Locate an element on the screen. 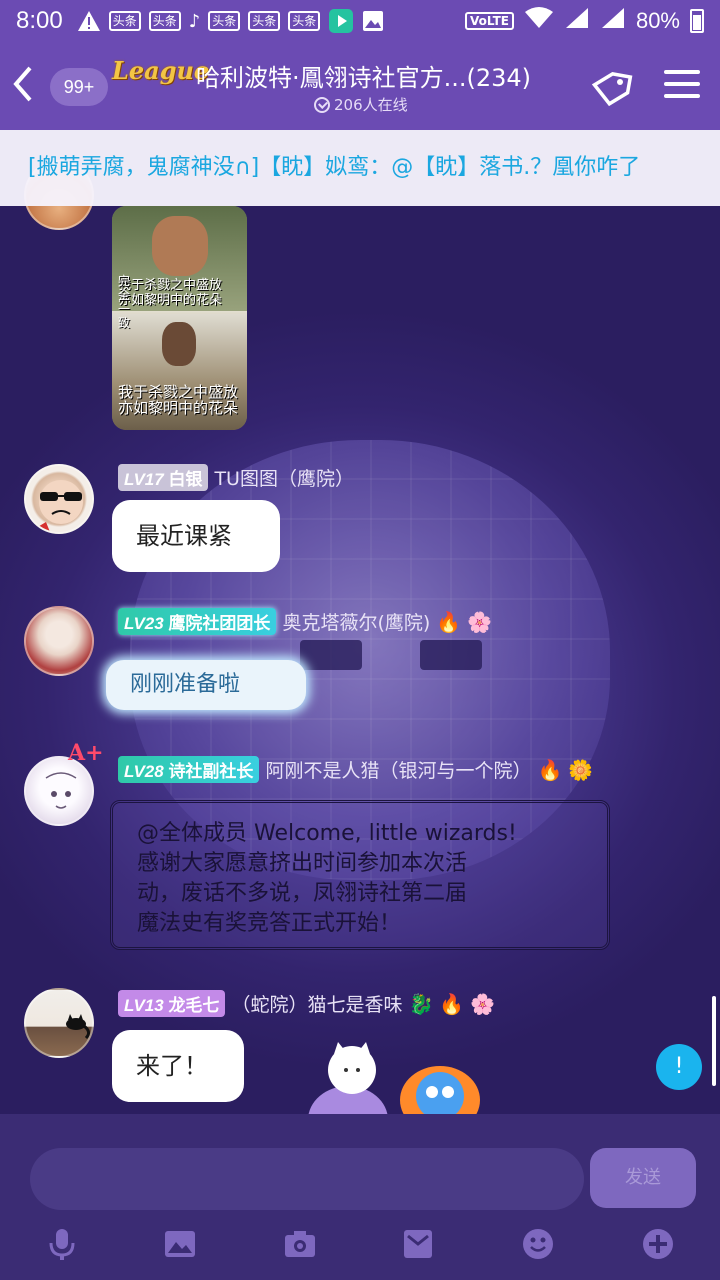 This screenshot has width=720, height=1280. video-app-icon is located at coordinates (341, 21).